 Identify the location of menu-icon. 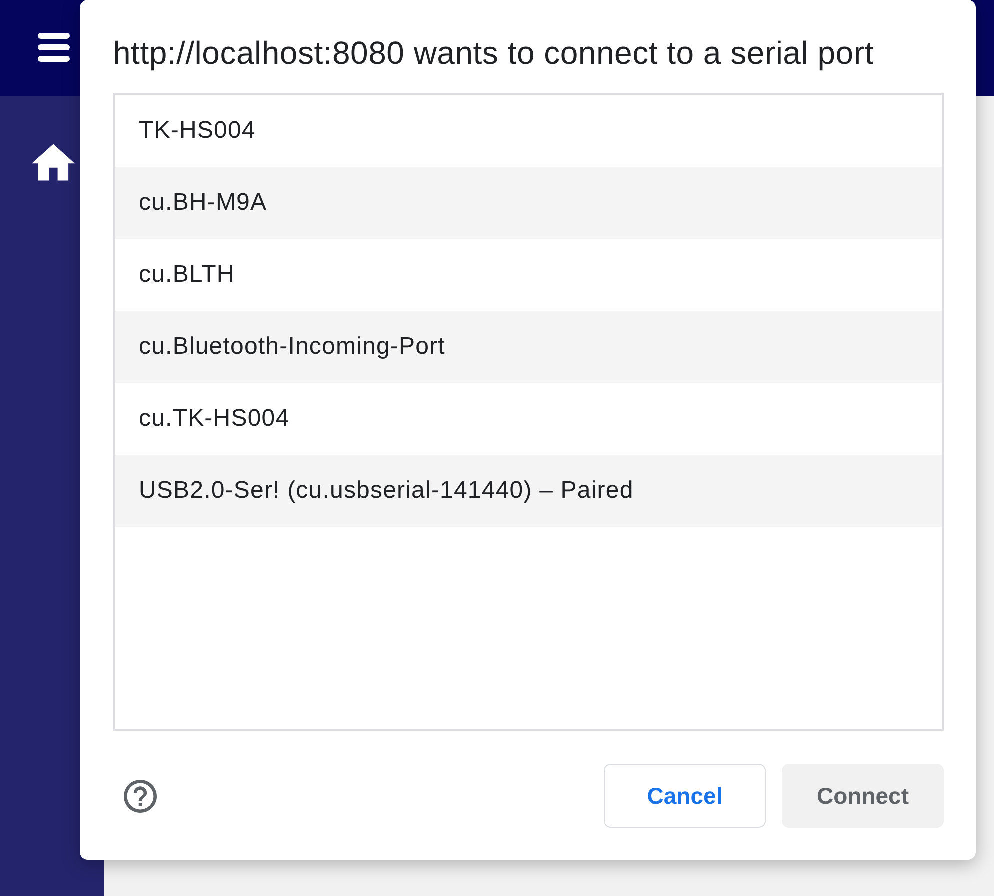
(54, 47).